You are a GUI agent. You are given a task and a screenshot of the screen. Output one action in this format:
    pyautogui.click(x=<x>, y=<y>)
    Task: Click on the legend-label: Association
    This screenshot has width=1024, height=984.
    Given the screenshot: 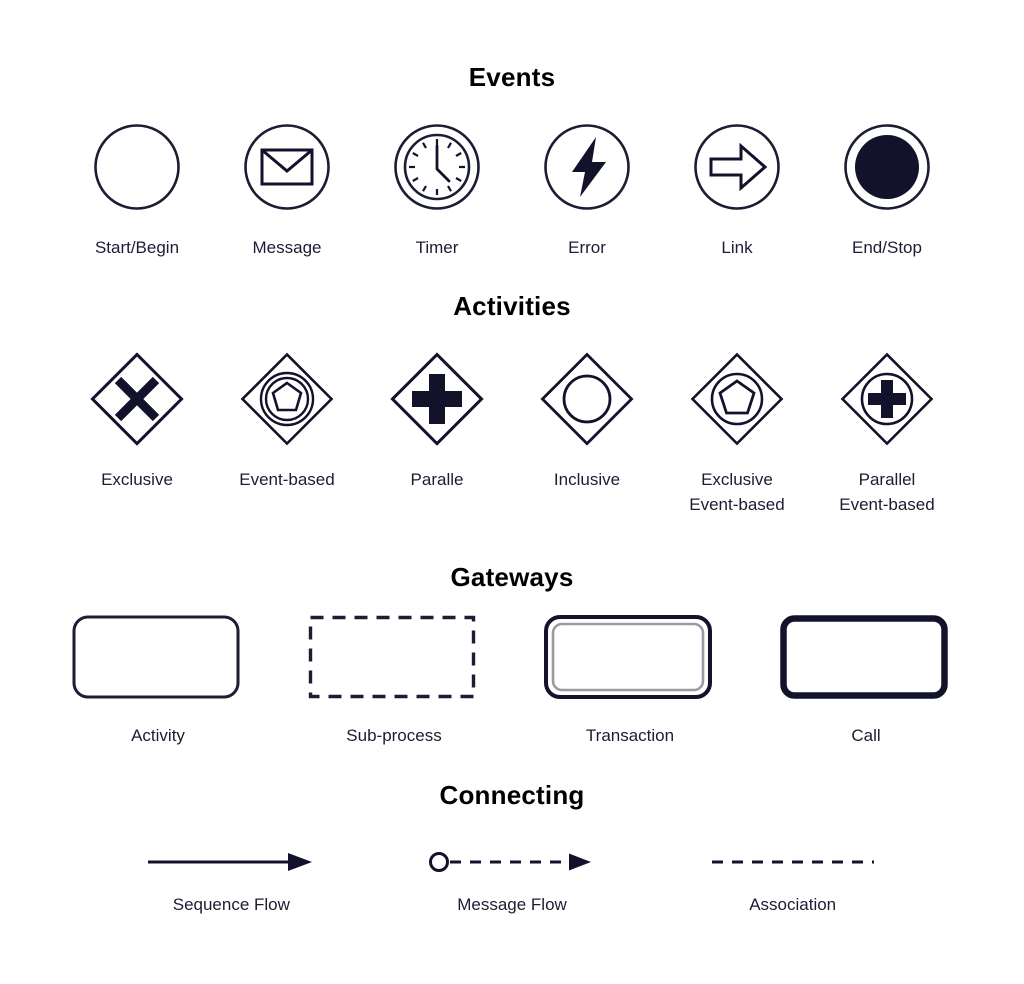 What is the action you would take?
    pyautogui.click(x=793, y=904)
    